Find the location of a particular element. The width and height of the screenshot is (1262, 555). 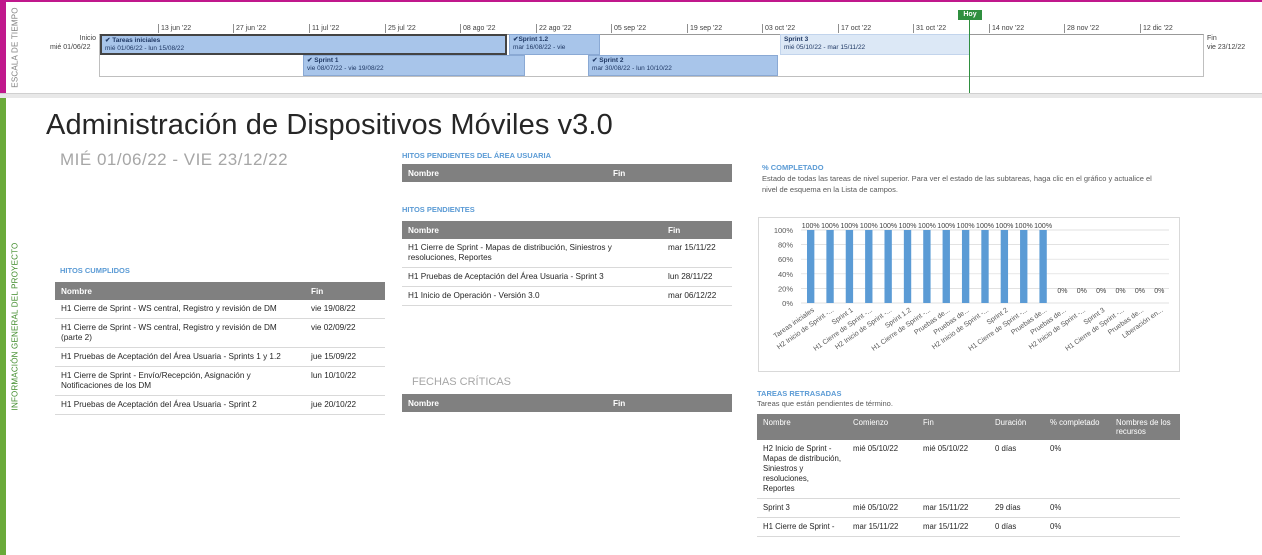

cell-end: vie 02/09/22 is located at coordinates (345, 333).